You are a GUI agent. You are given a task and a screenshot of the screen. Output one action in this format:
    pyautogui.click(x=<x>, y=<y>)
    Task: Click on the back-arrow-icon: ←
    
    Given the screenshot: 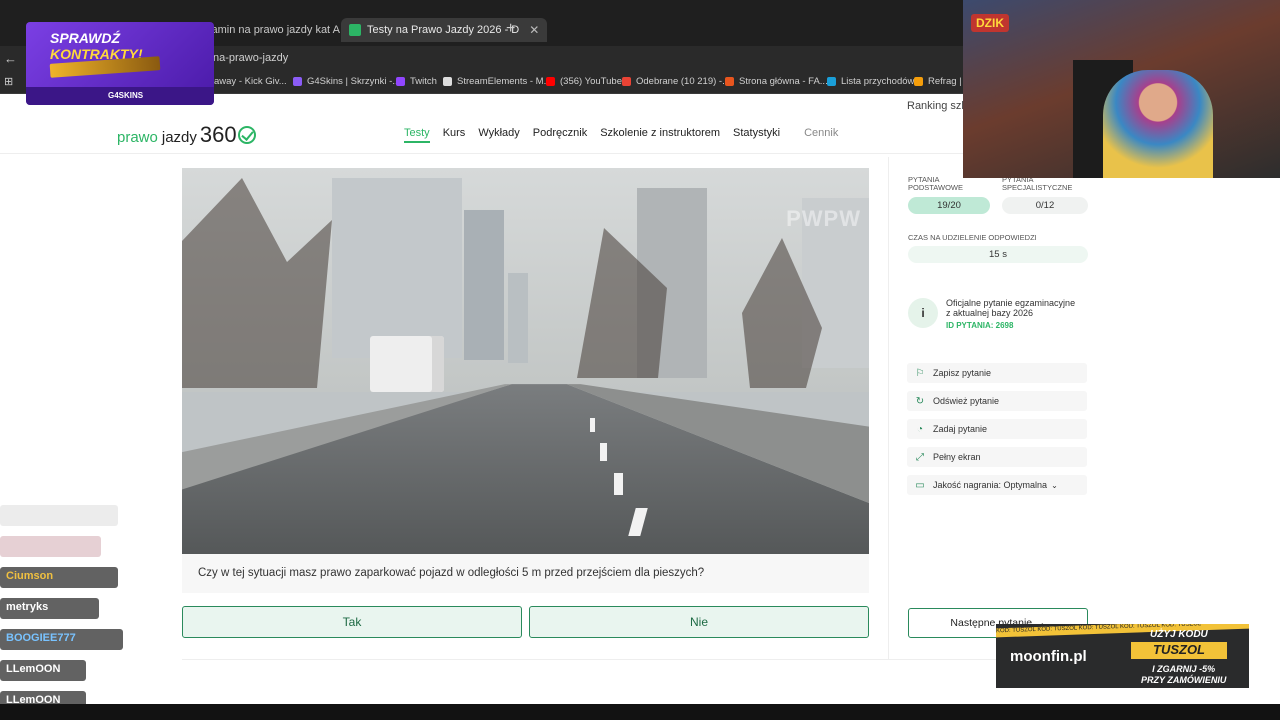 What is the action you would take?
    pyautogui.click(x=10, y=58)
    